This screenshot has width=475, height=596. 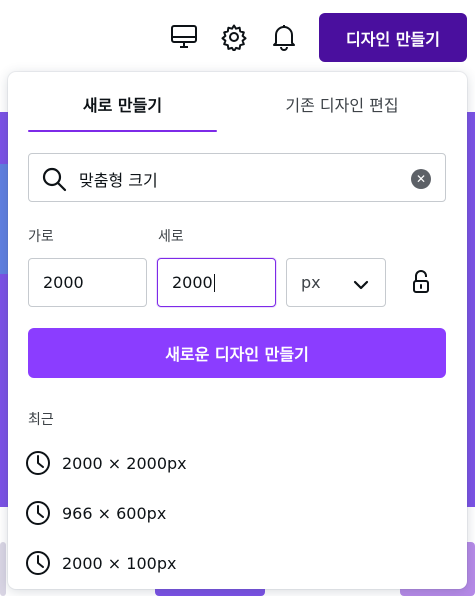 I want to click on height-label: 세로, so click(x=171, y=237).